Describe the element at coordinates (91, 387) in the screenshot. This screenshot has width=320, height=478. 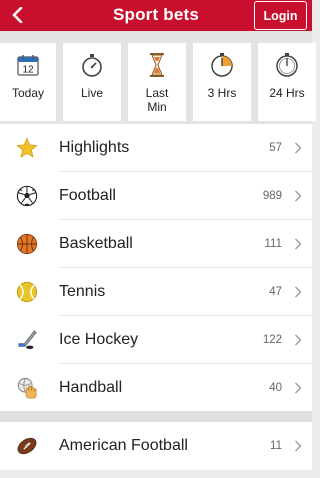
I see `sport-name: Handball` at that location.